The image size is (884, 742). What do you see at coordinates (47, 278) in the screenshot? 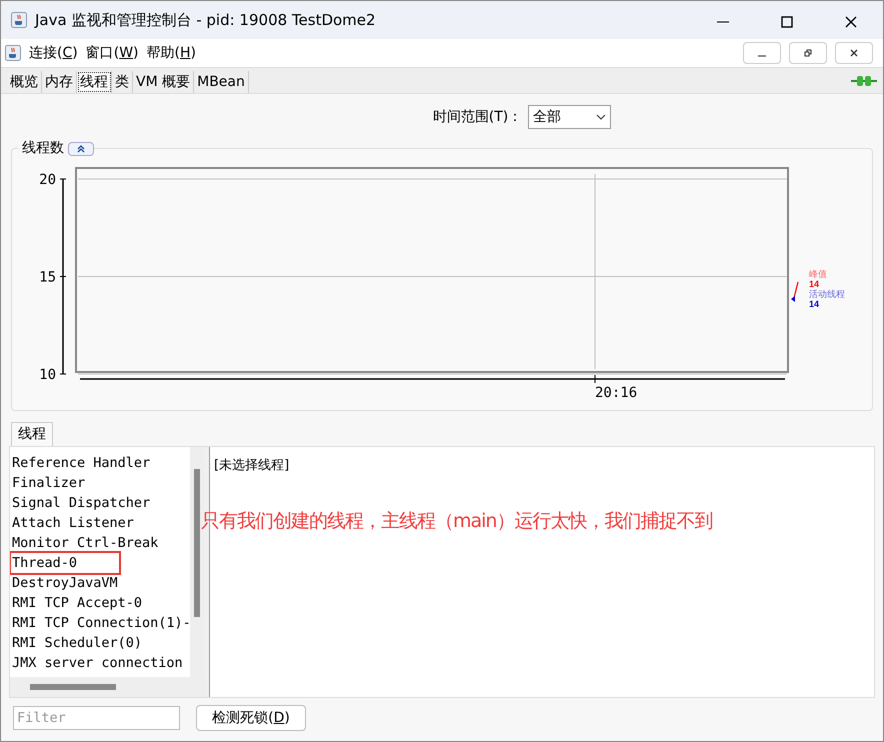
I see `y-tick-label: 15` at bounding box center [47, 278].